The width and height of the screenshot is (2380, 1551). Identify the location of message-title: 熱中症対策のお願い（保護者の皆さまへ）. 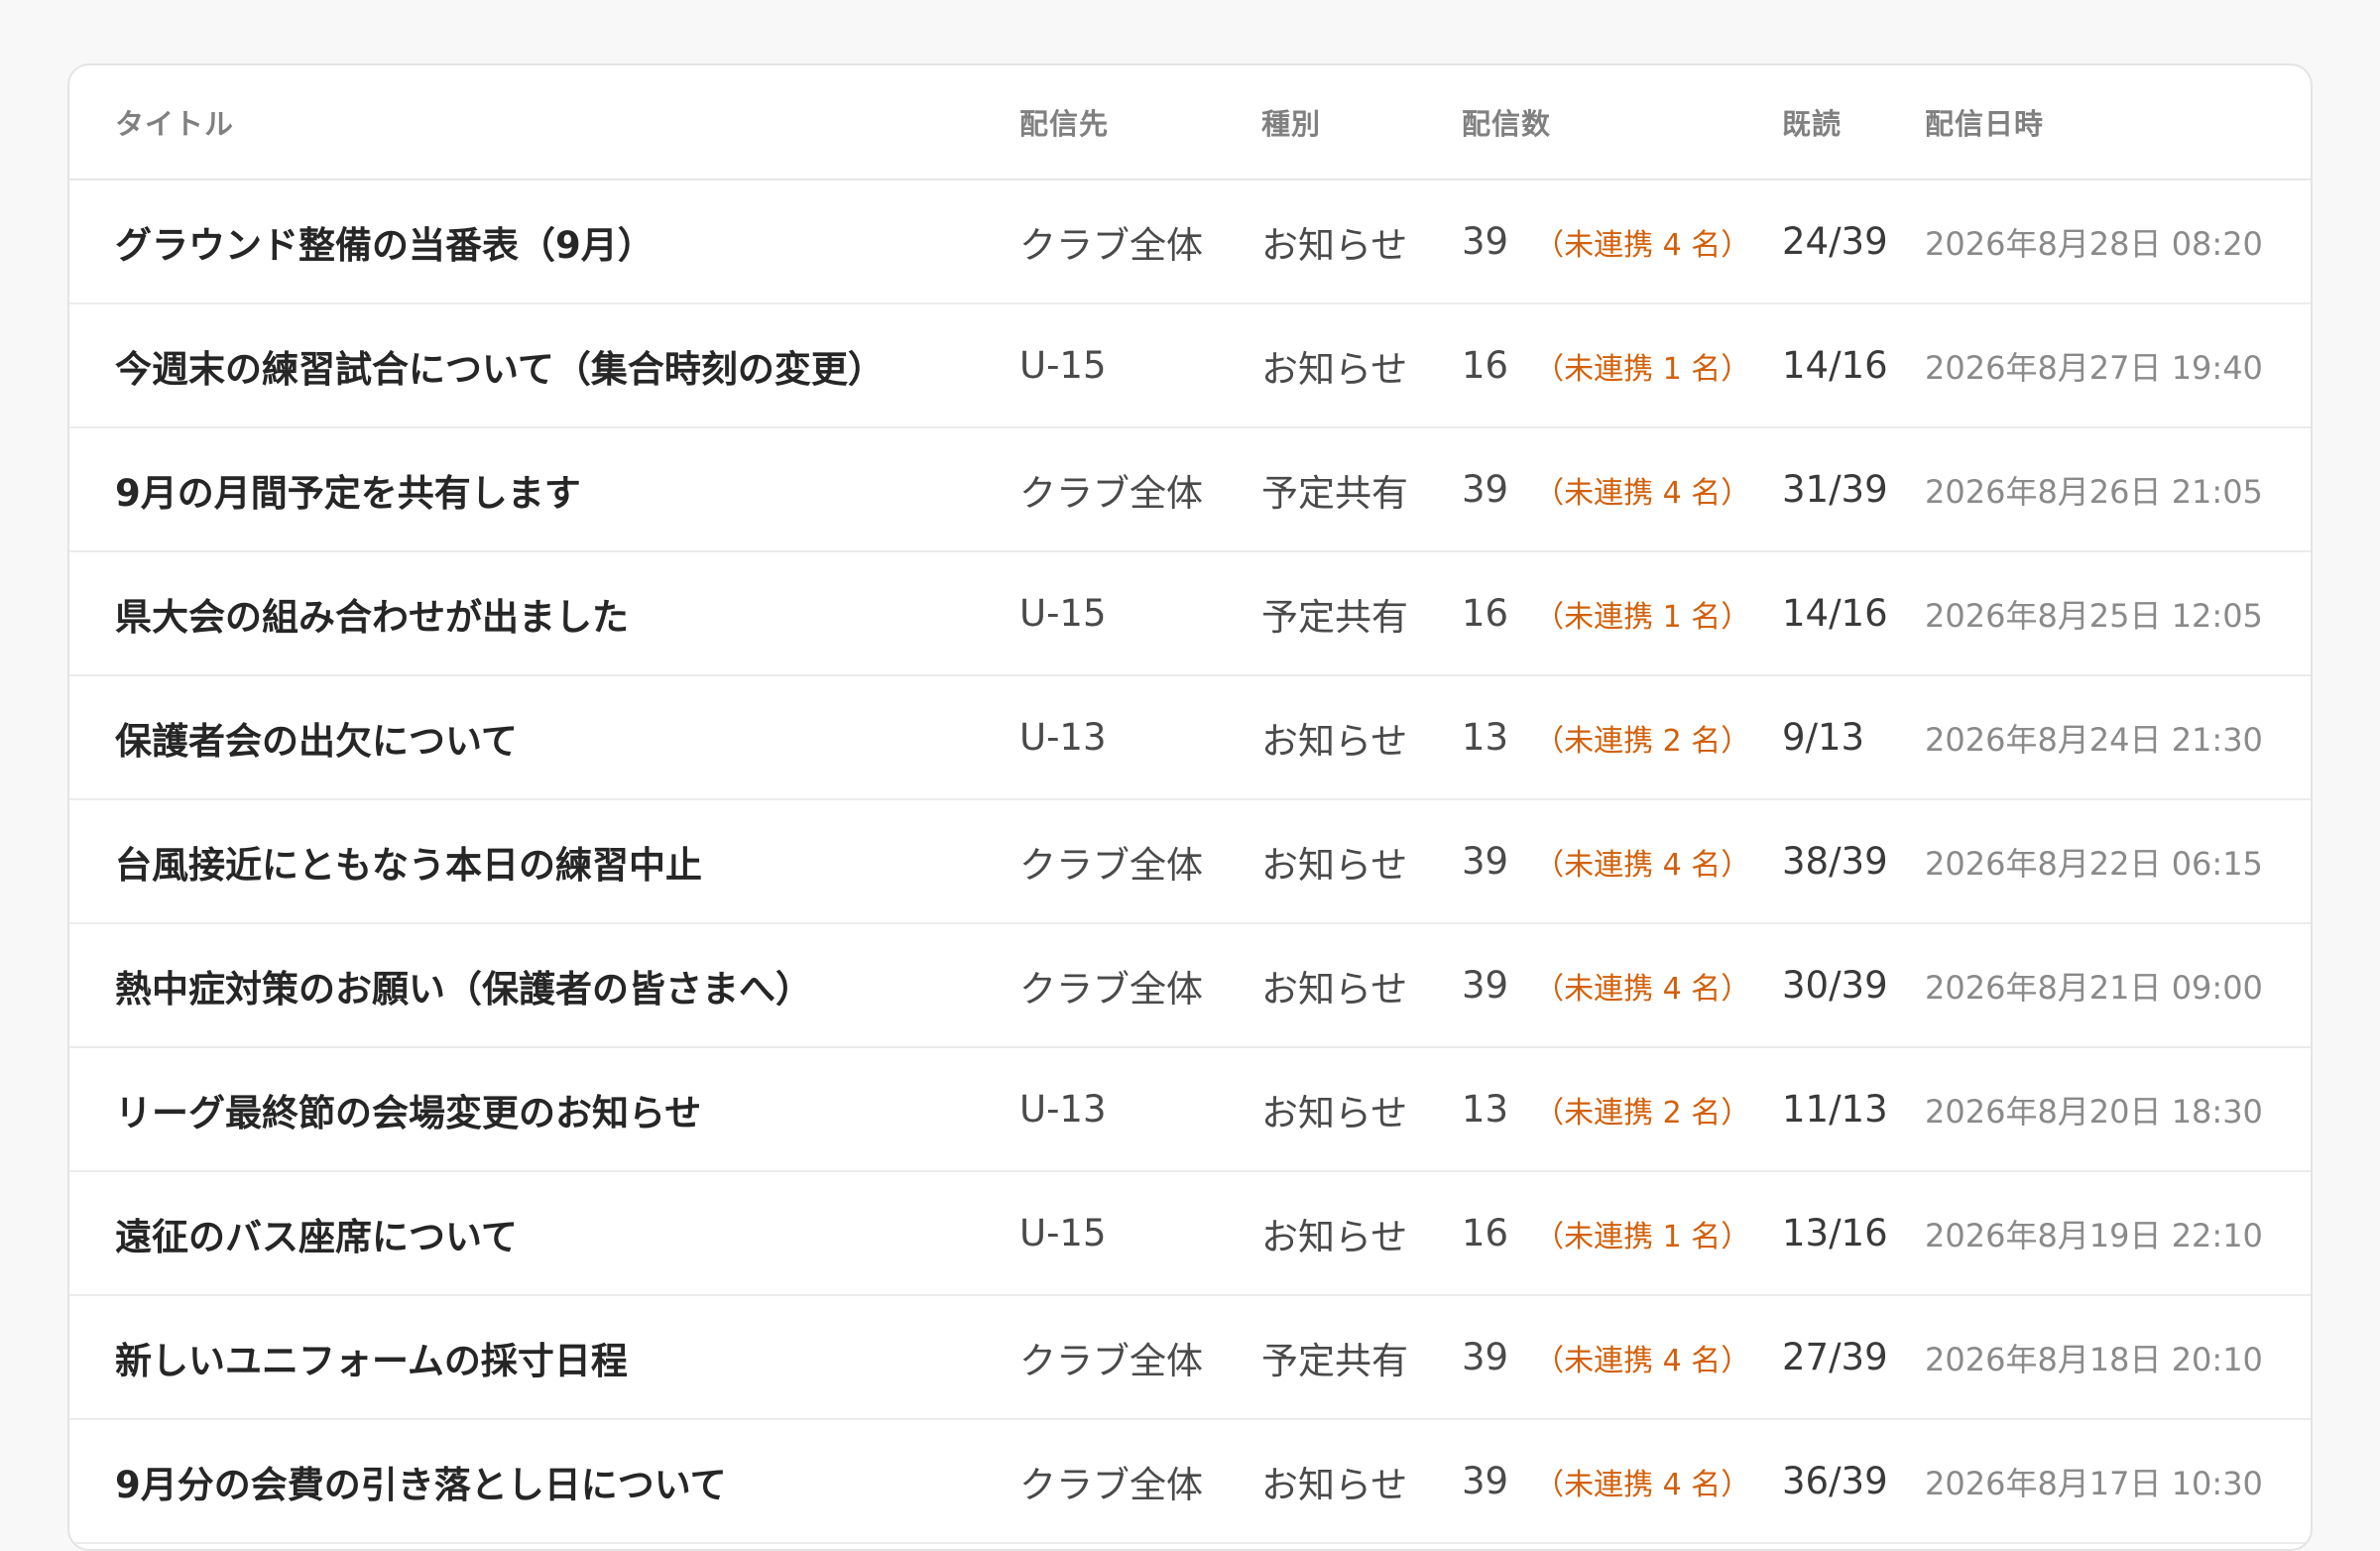
(561, 985).